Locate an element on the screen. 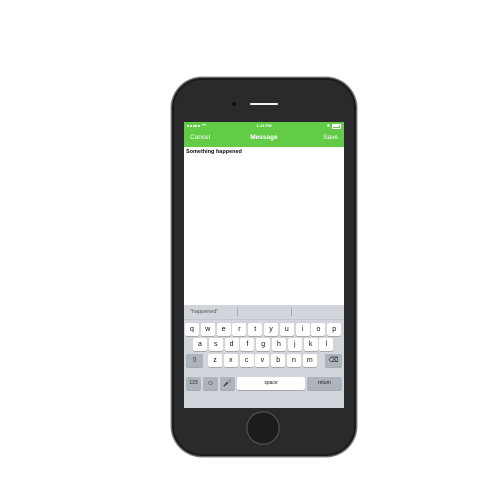 Image resolution: width=500 pixels, height=500 pixels. message-text-area: Something happened is located at coordinates (214, 152).